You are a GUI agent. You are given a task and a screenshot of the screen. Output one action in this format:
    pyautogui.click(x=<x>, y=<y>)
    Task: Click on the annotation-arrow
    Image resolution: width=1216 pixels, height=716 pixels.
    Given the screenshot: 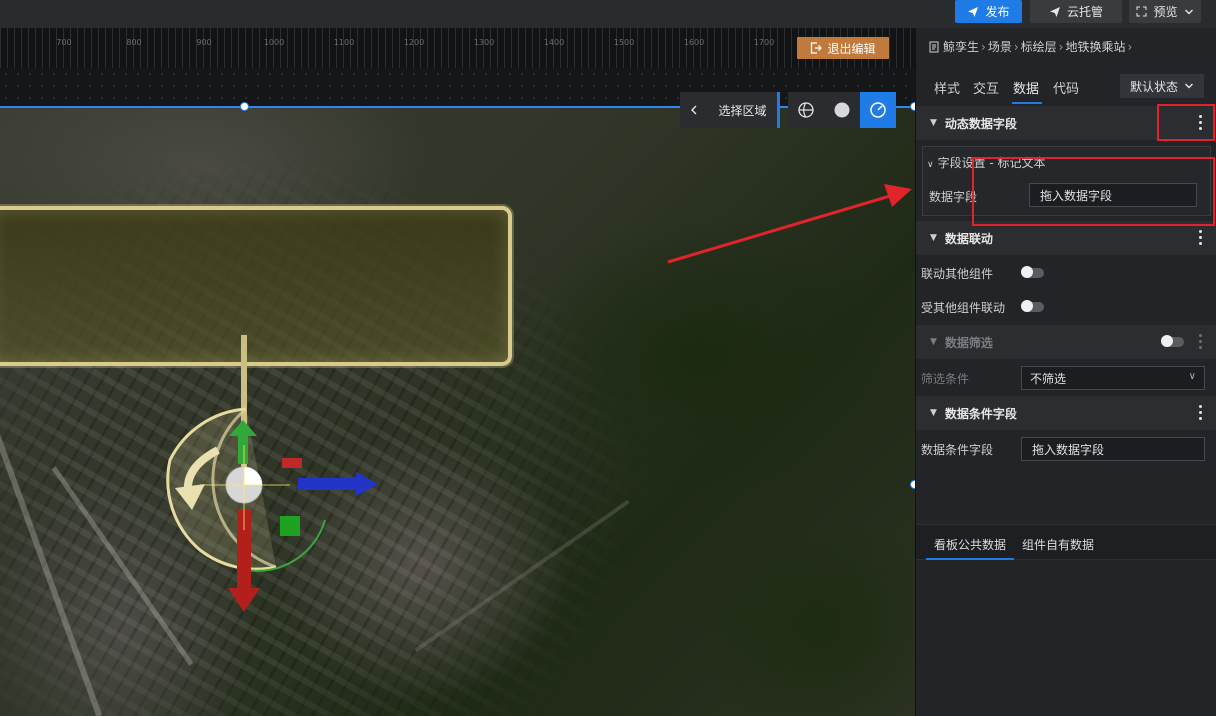 What is the action you would take?
    pyautogui.click(x=789, y=224)
    